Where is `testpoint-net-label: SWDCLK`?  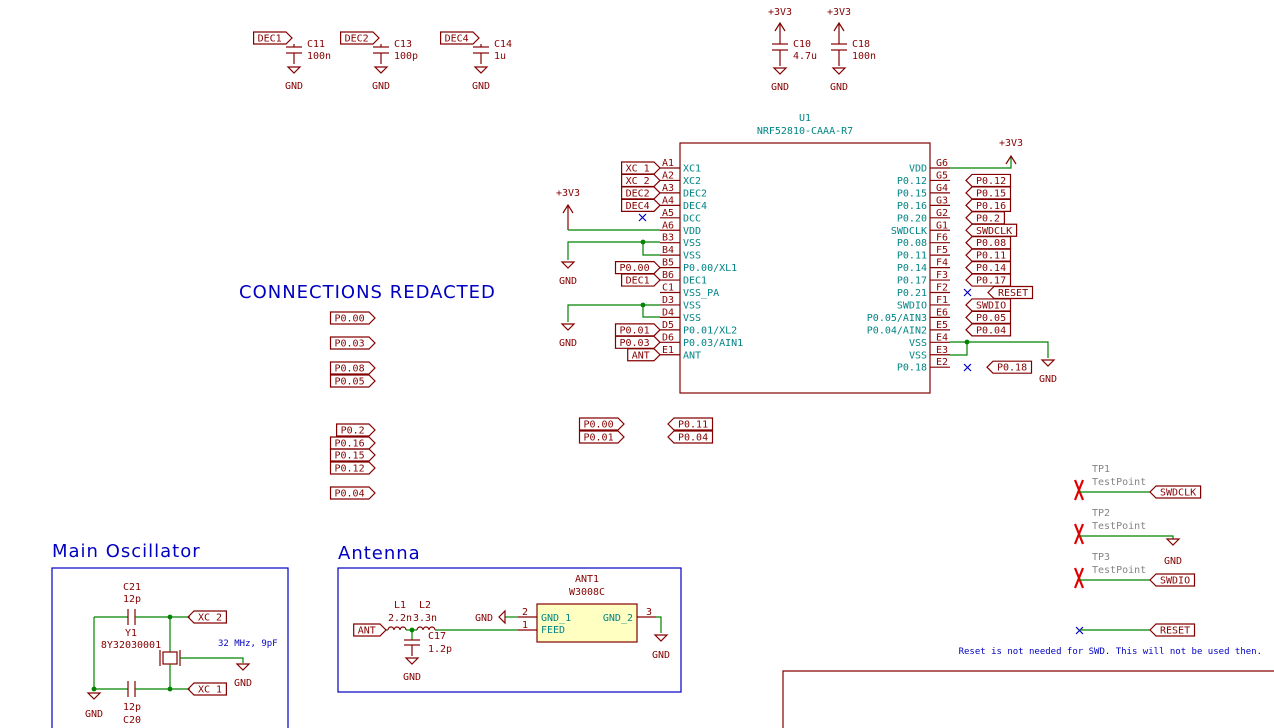 testpoint-net-label: SWDCLK is located at coordinates (1175, 492).